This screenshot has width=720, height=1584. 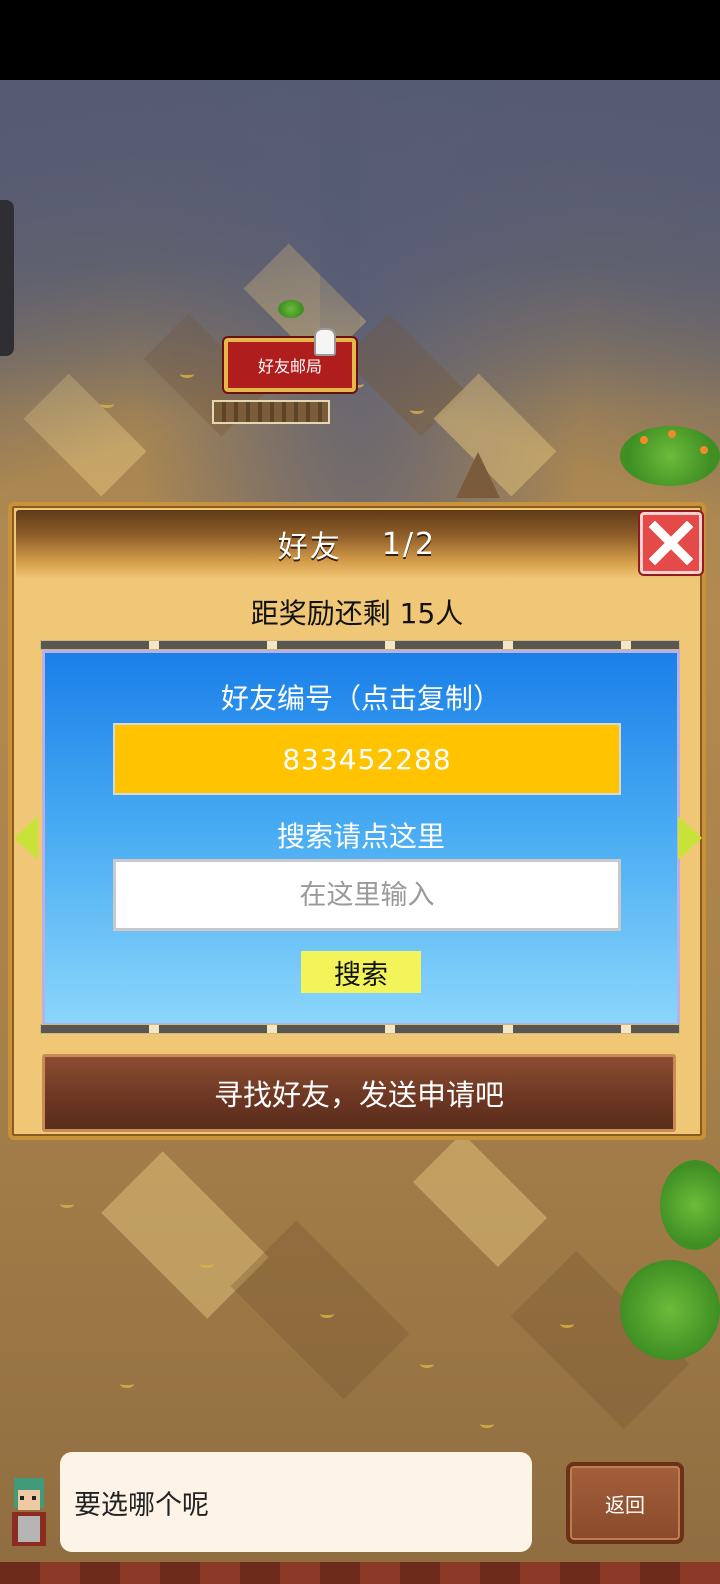 I want to click on dialog-header: 好友 1/2, so click(x=357, y=544).